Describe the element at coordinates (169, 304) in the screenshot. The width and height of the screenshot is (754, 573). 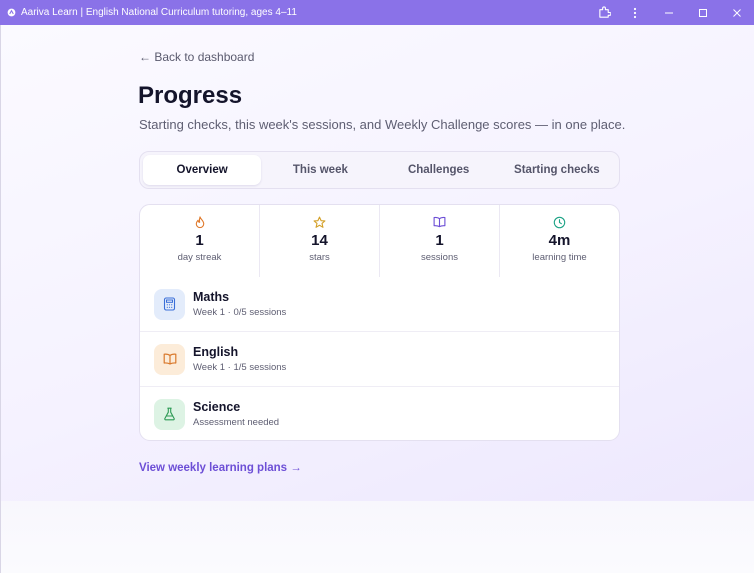
I see `calculator-icon` at that location.